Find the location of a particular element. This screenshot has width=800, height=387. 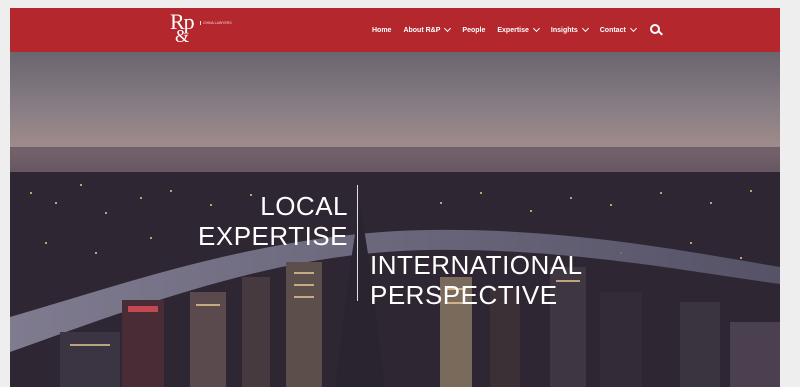

nav-item-people: People is located at coordinates (473, 30).